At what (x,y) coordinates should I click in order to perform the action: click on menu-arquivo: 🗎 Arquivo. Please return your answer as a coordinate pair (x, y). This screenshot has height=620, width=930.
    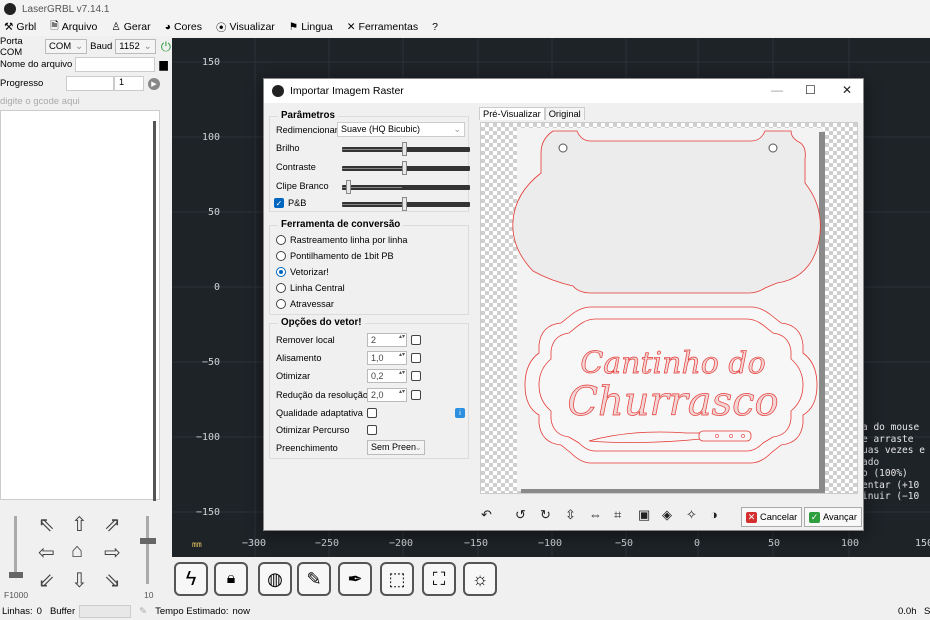
    Looking at the image, I should click on (73, 27).